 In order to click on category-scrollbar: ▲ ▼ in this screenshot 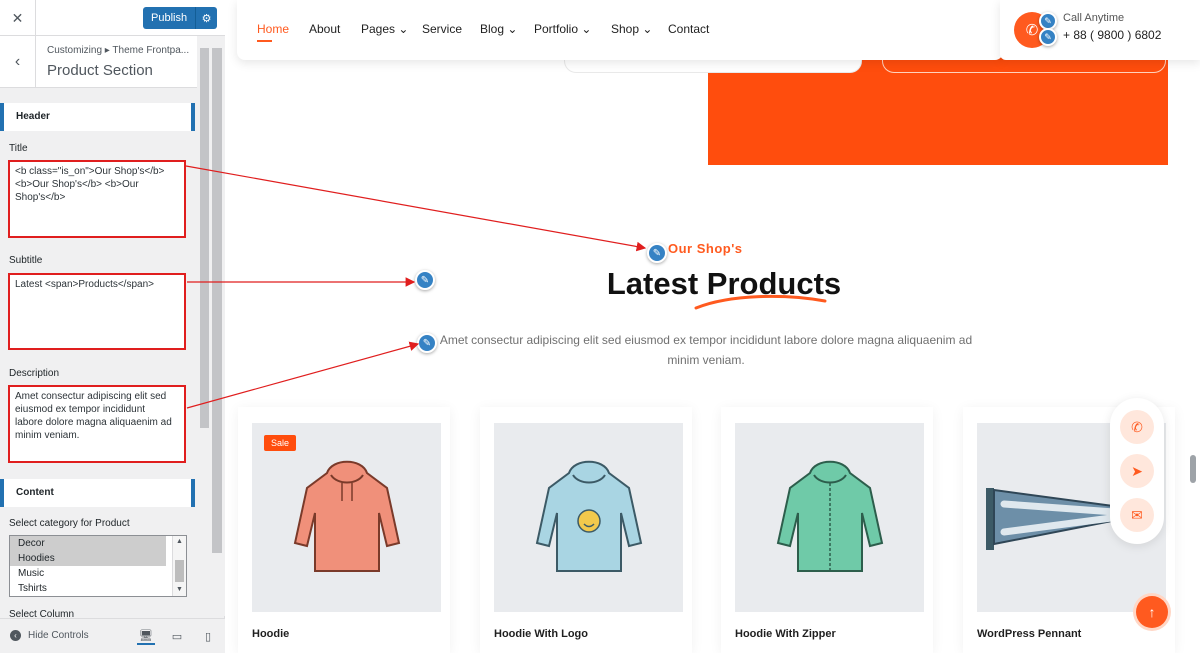, I will do `click(179, 566)`.